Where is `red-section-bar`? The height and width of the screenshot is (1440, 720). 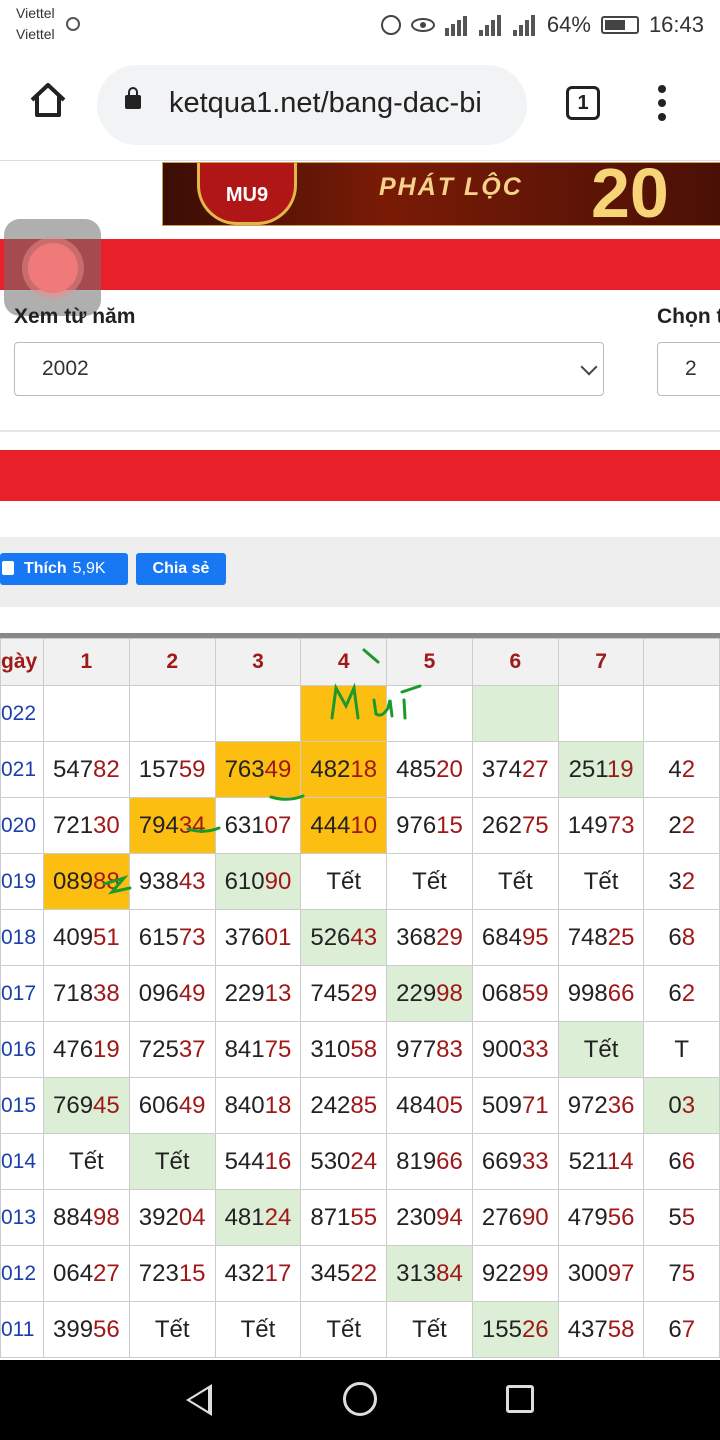
red-section-bar is located at coordinates (360, 475).